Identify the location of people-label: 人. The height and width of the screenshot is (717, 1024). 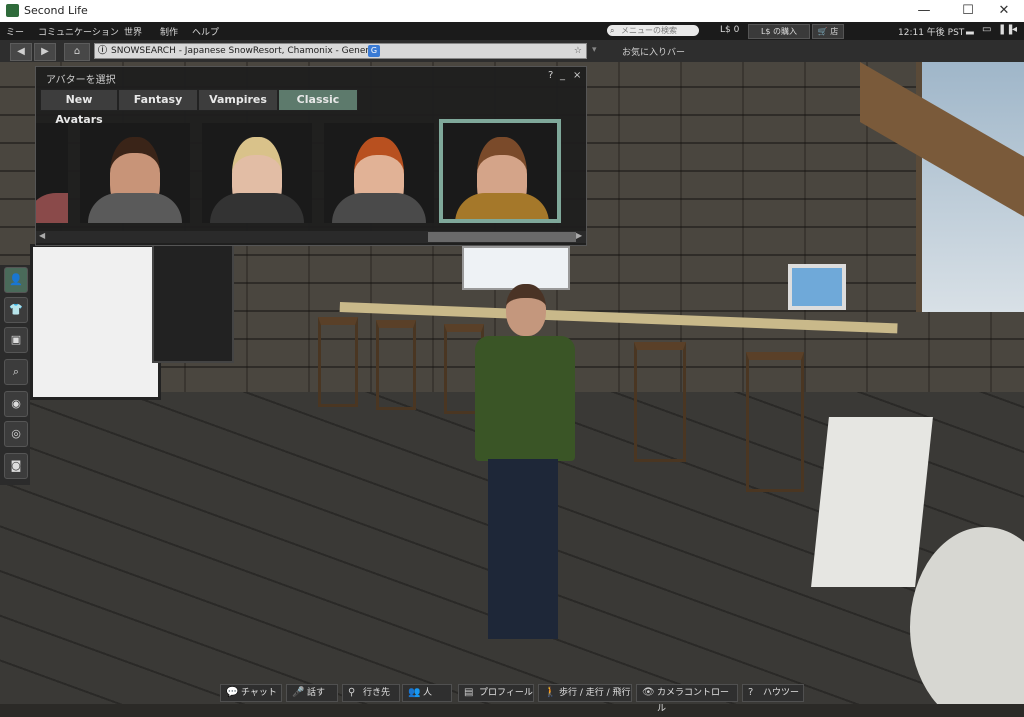
(428, 693).